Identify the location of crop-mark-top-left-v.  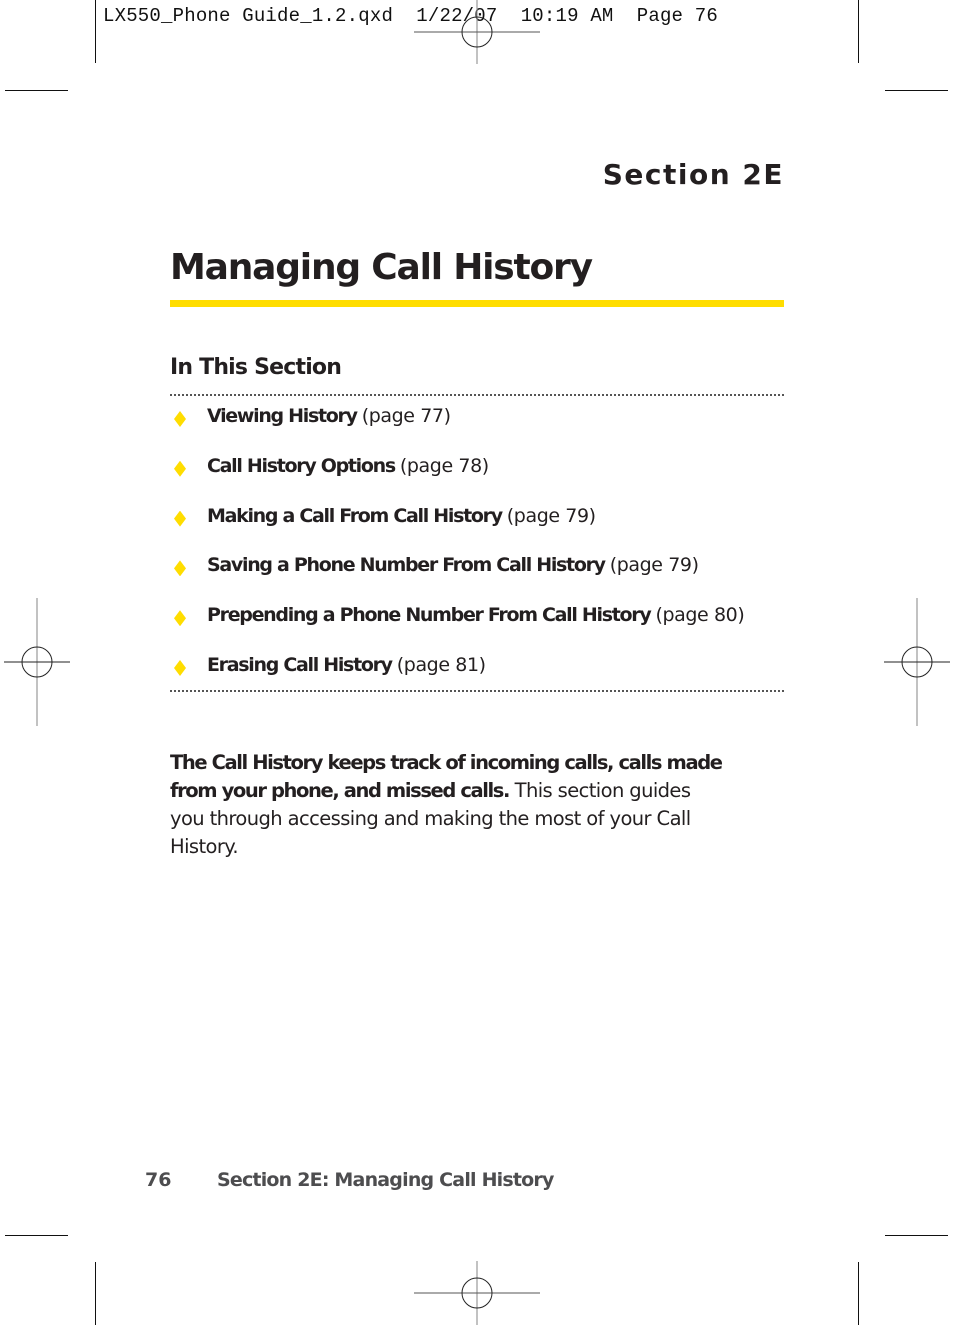
(95, 31).